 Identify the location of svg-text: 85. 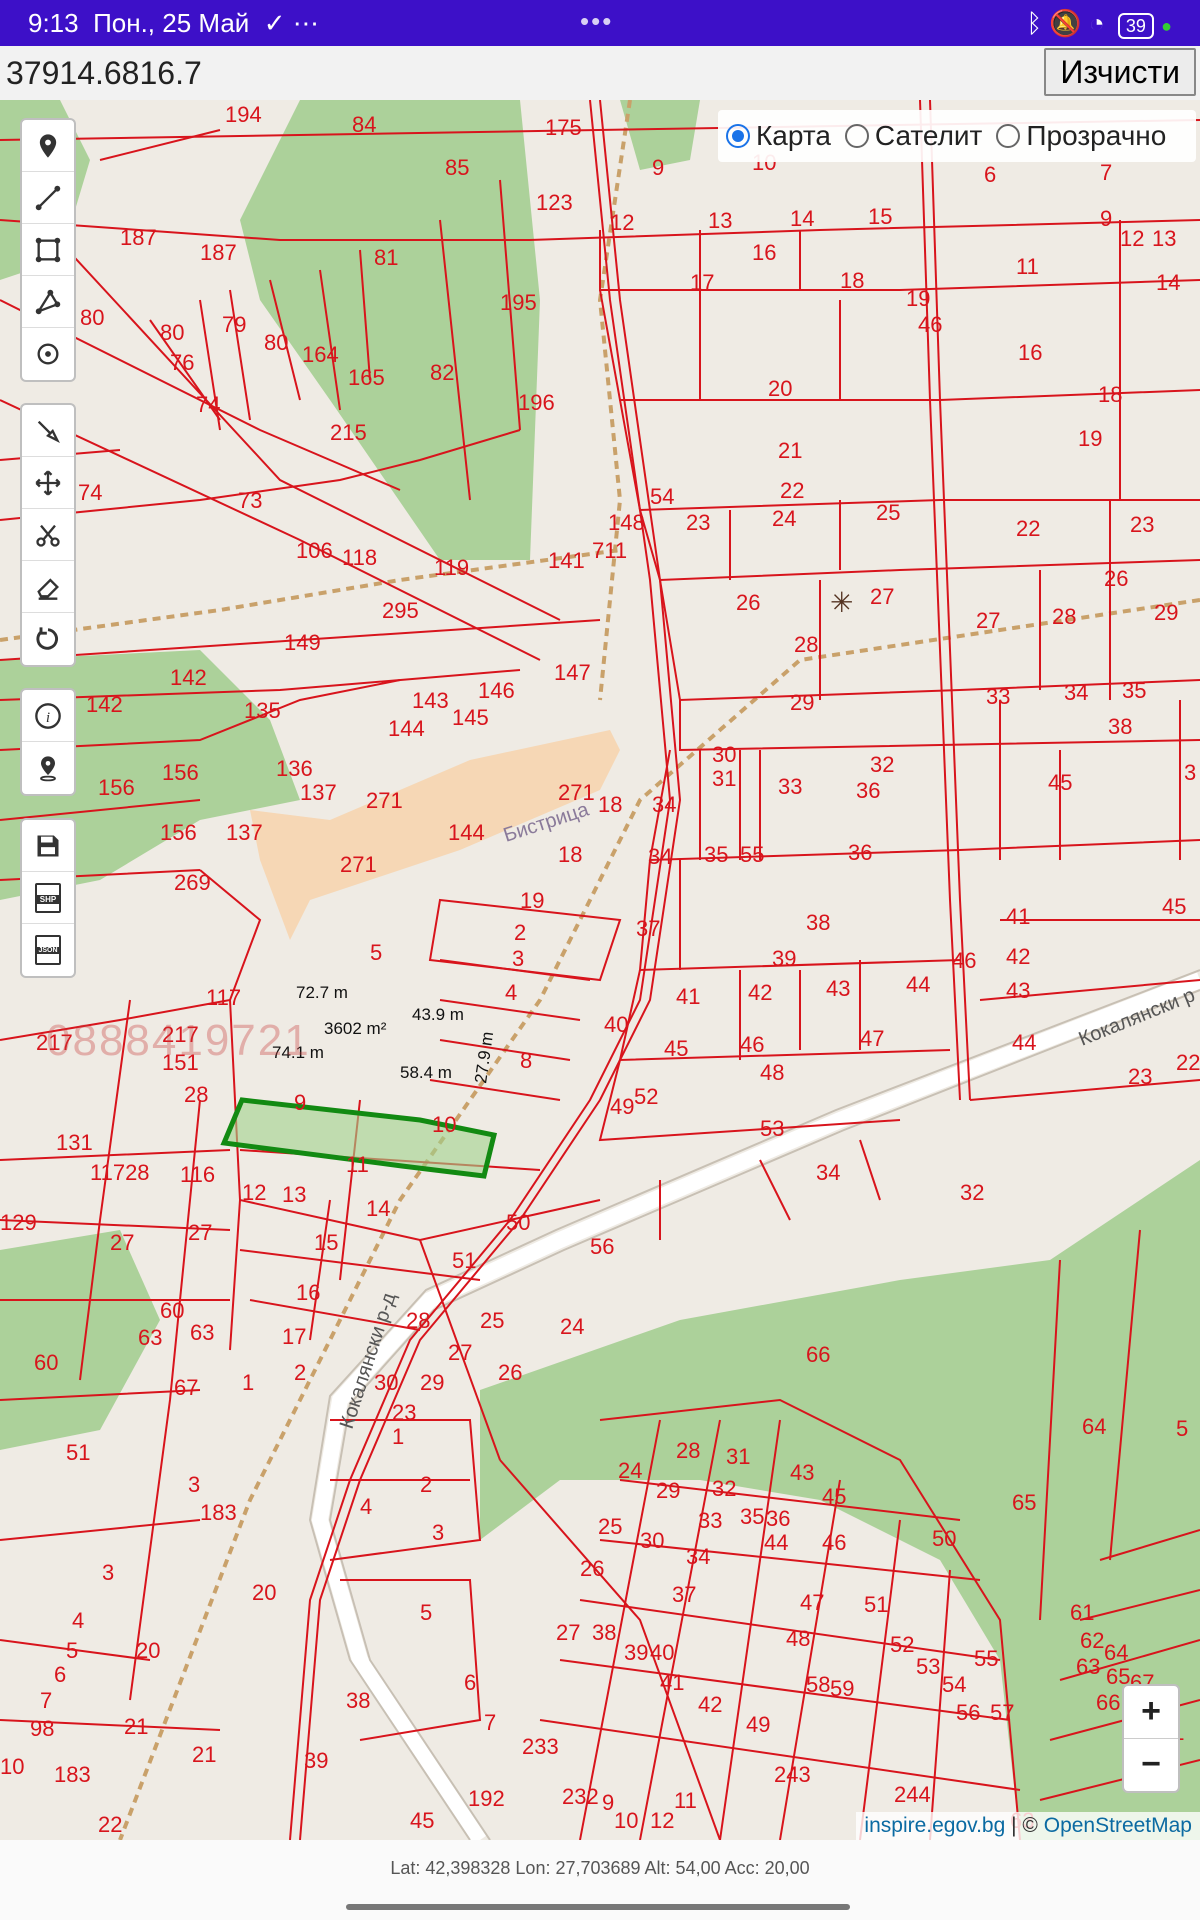
(457, 167).